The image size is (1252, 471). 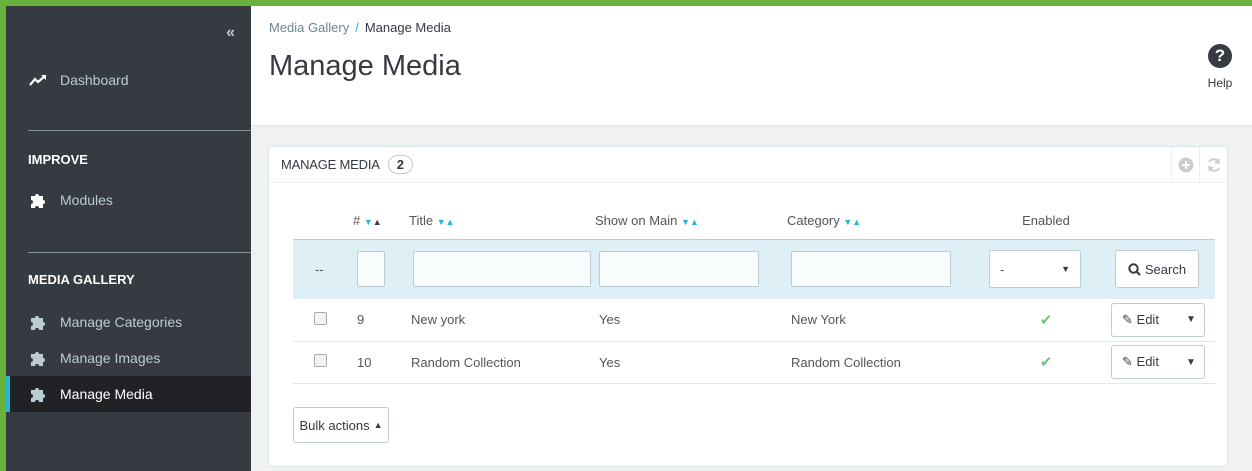 I want to click on sidebar-item-manage-media: Manage Media, so click(x=128, y=394).